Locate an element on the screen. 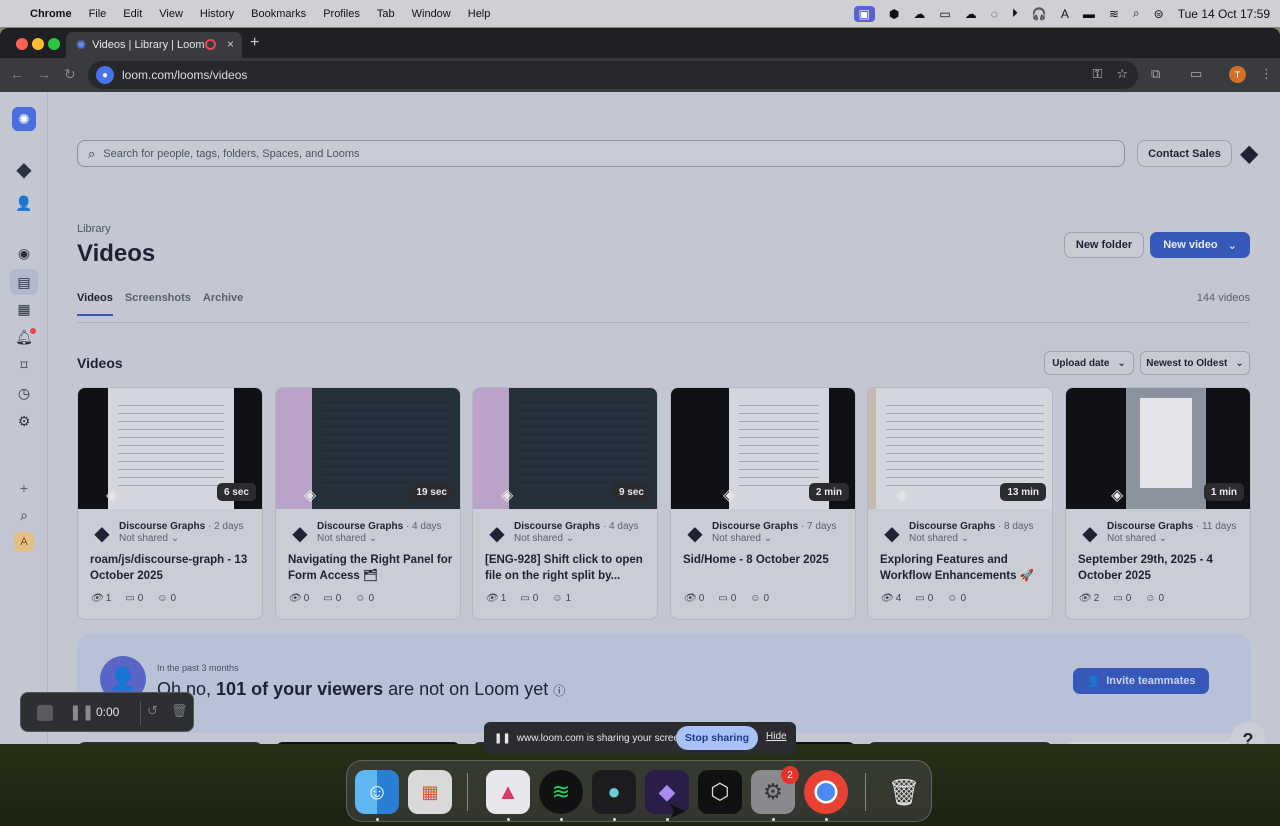 Image resolution: width=1280 pixels, height=826 pixels. video-thumbnail: ◈ 2 min is located at coordinates (763, 448).